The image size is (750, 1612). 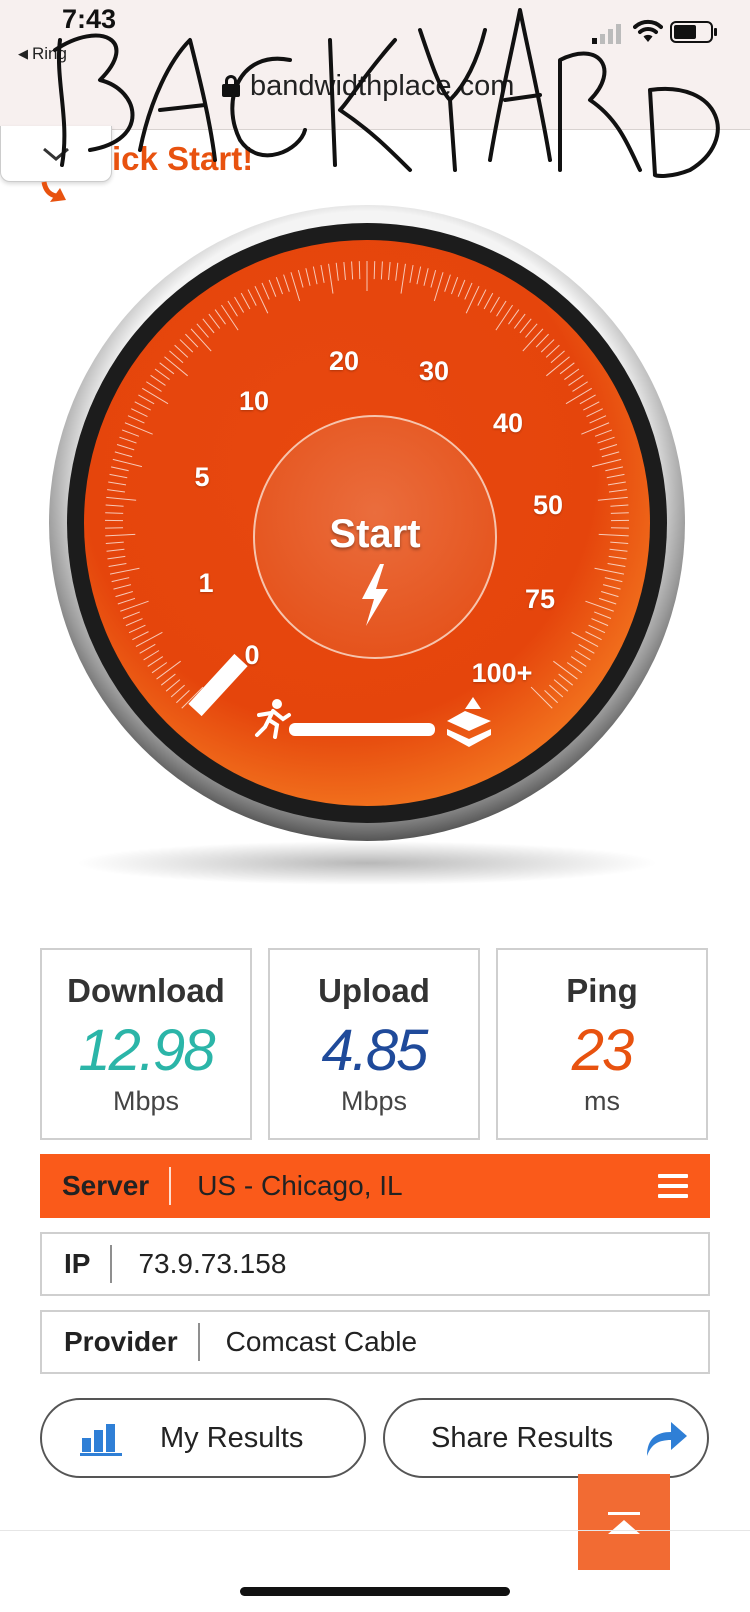 I want to click on gauge-label-75: 75, so click(x=540, y=599).